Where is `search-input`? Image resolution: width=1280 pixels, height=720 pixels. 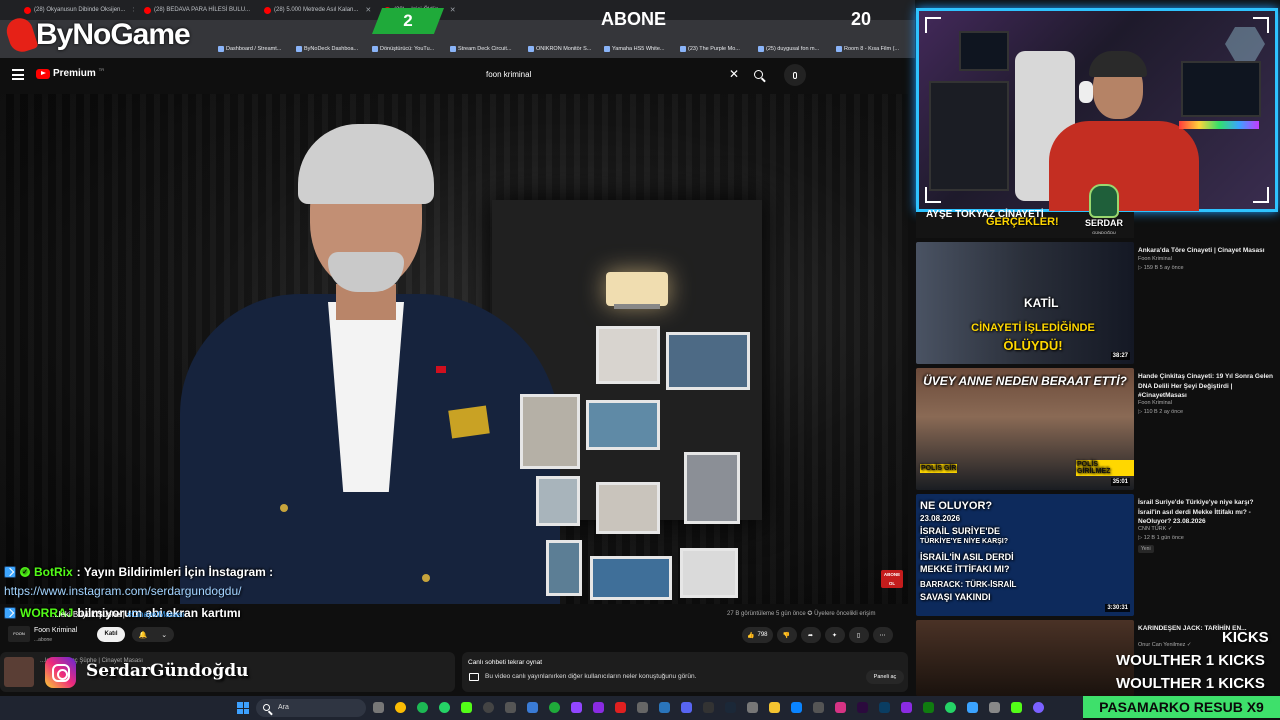 search-input is located at coordinates (600, 74).